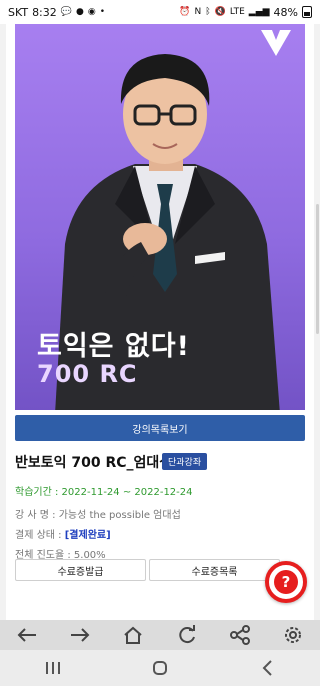  Describe the element at coordinates (79, 11) in the screenshot. I see `kakaotalk-icon: ●` at that location.